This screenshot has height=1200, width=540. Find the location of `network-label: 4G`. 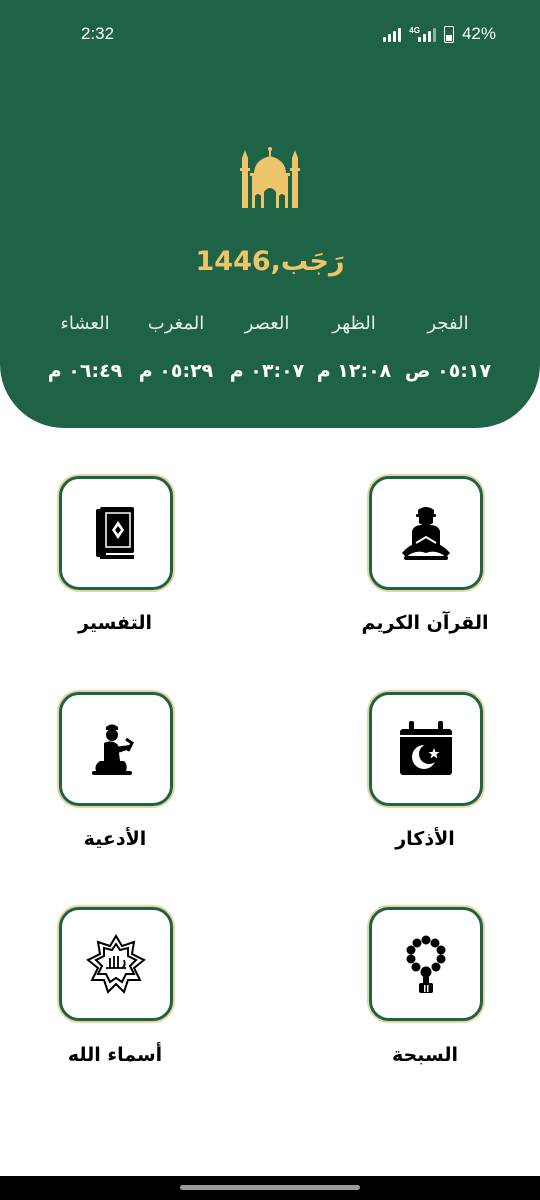

network-label: 4G is located at coordinates (414, 30).